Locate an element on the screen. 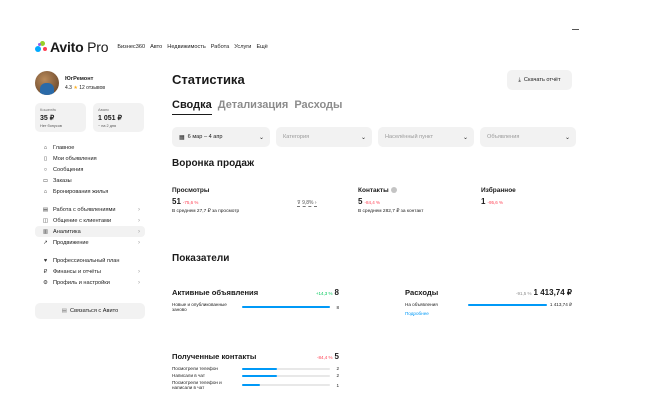 This screenshot has height=415, width=645. favorites-change: -95,6 % is located at coordinates (495, 202).